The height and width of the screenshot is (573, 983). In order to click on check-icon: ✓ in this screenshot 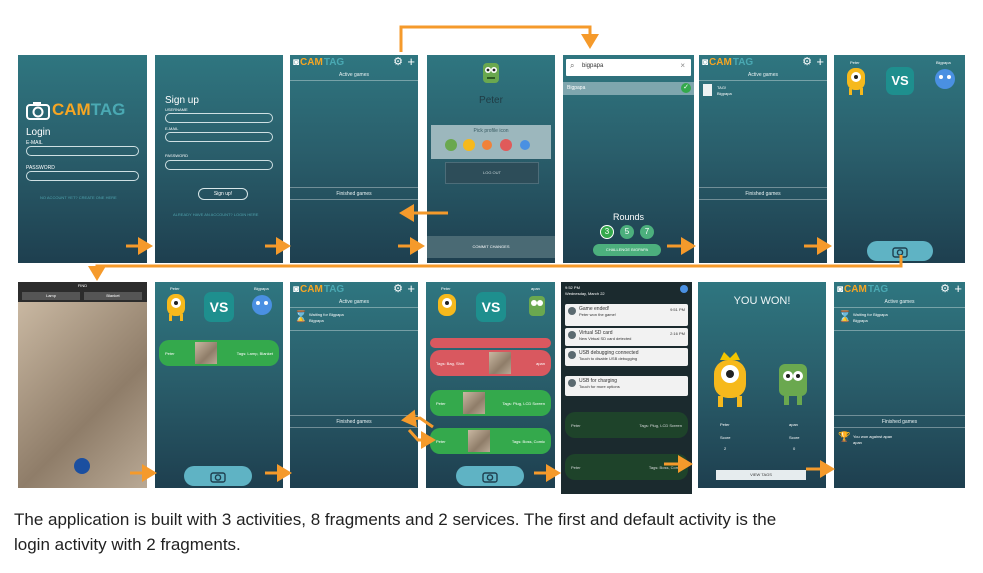, I will do `click(686, 88)`.